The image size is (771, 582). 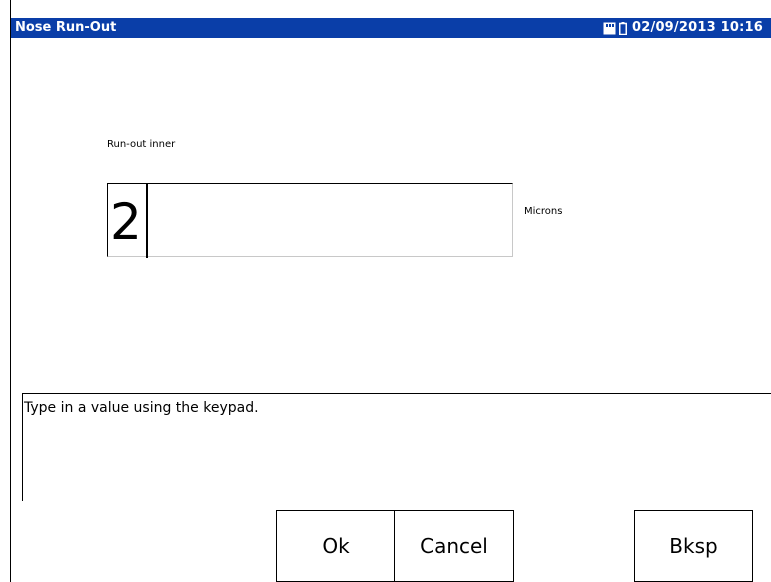 I want to click on title-bar: Nose Run-Out 02/09/2013 10:16, so click(x=391, y=28).